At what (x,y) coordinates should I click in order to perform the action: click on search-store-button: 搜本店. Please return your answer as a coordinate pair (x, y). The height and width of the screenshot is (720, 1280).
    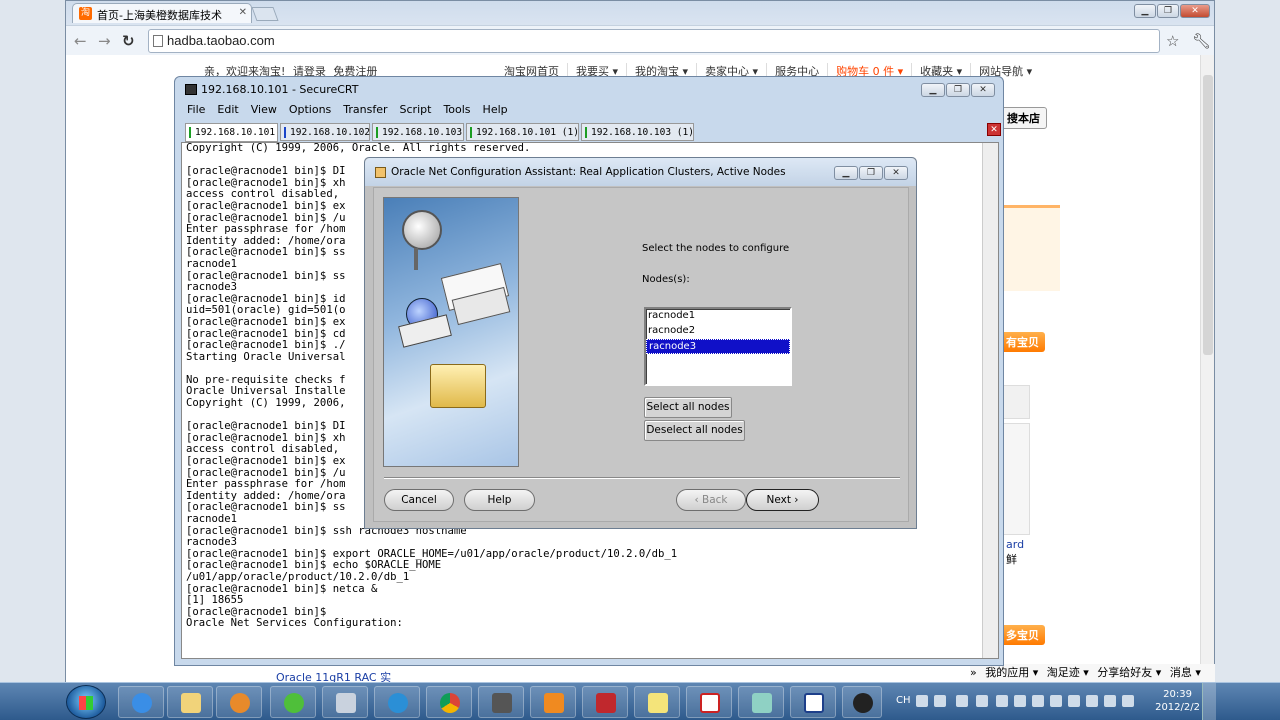
    Looking at the image, I should click on (1023, 118).